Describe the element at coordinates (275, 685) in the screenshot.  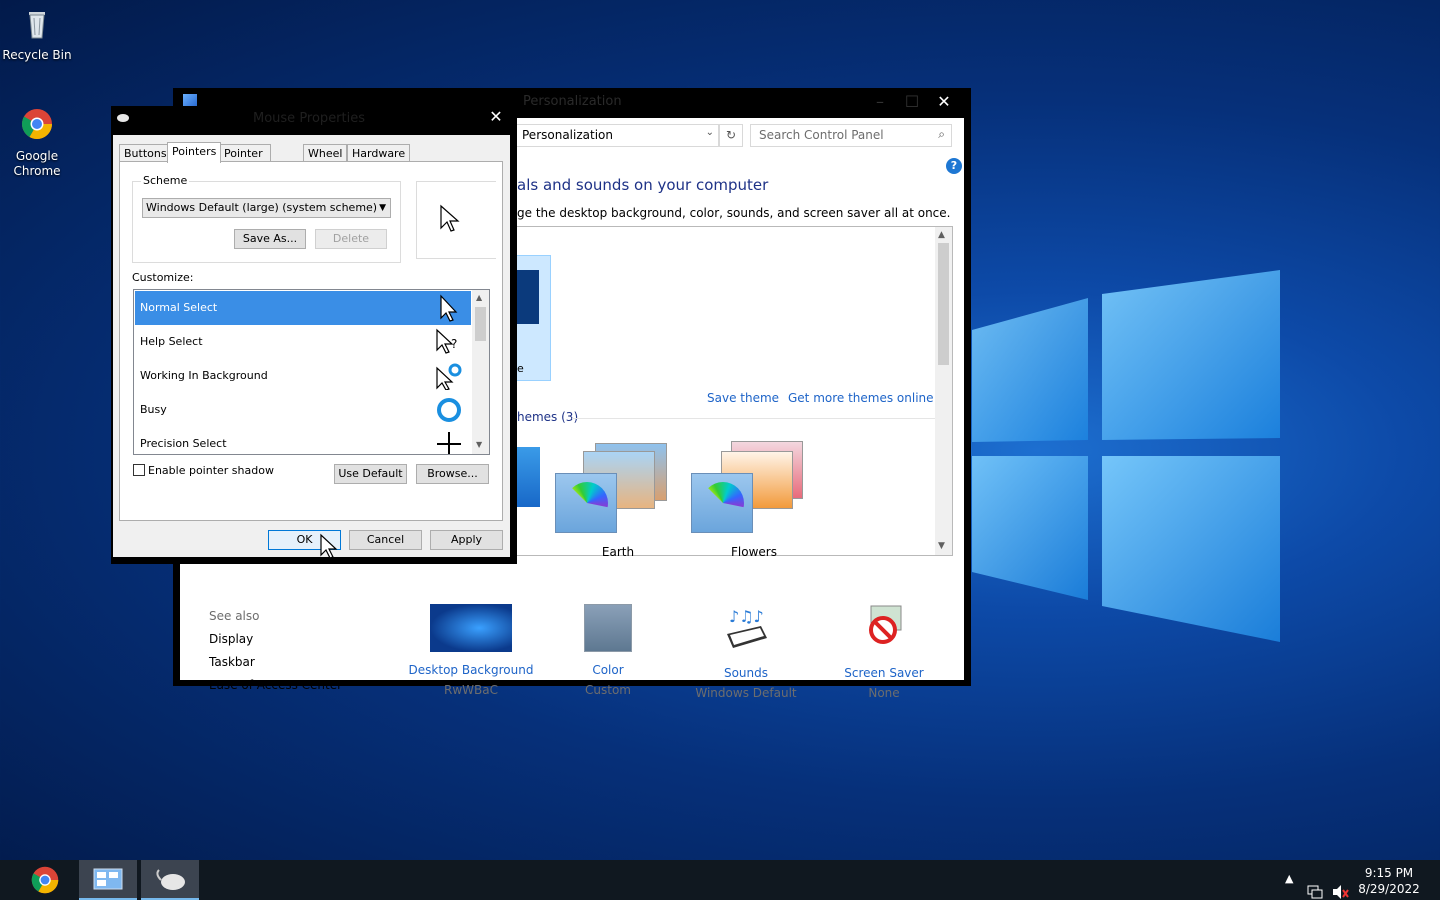
I see `see-also-ease-of-access-link: Ease of Access Center` at that location.